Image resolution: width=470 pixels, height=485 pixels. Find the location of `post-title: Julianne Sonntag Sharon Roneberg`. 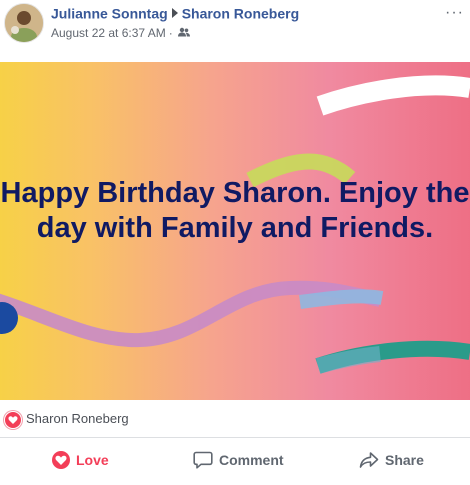

post-title: Julianne Sonntag Sharon Roneberg is located at coordinates (175, 12).